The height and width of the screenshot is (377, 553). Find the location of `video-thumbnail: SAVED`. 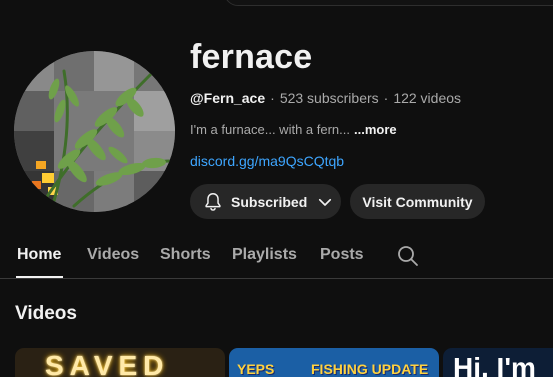

video-thumbnail: SAVED is located at coordinates (120, 362).